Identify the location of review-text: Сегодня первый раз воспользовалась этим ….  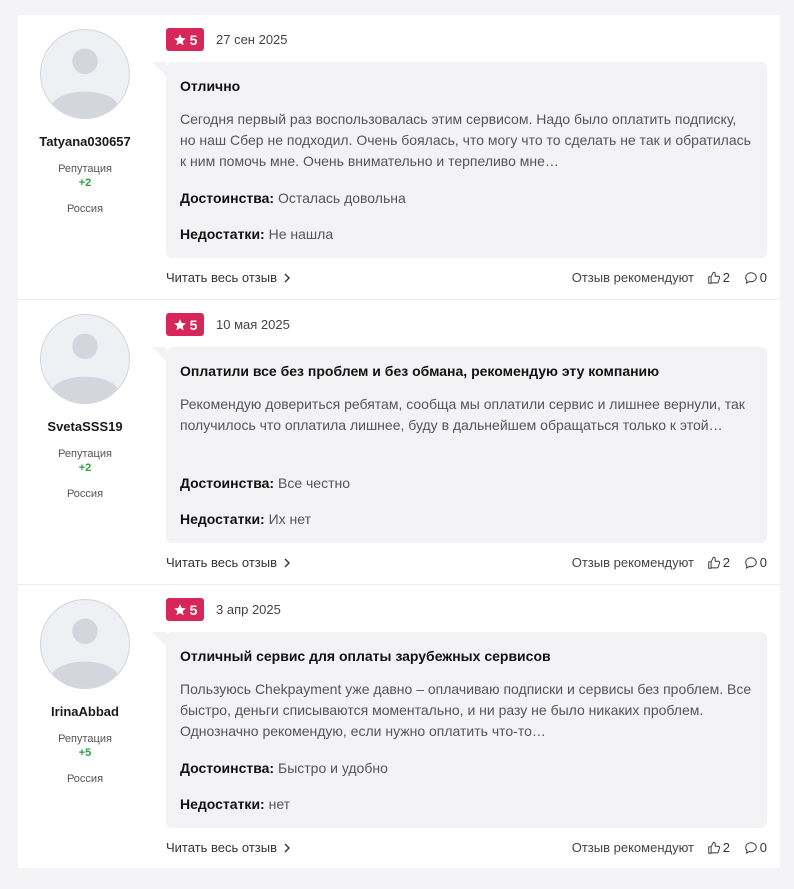
(465, 140).